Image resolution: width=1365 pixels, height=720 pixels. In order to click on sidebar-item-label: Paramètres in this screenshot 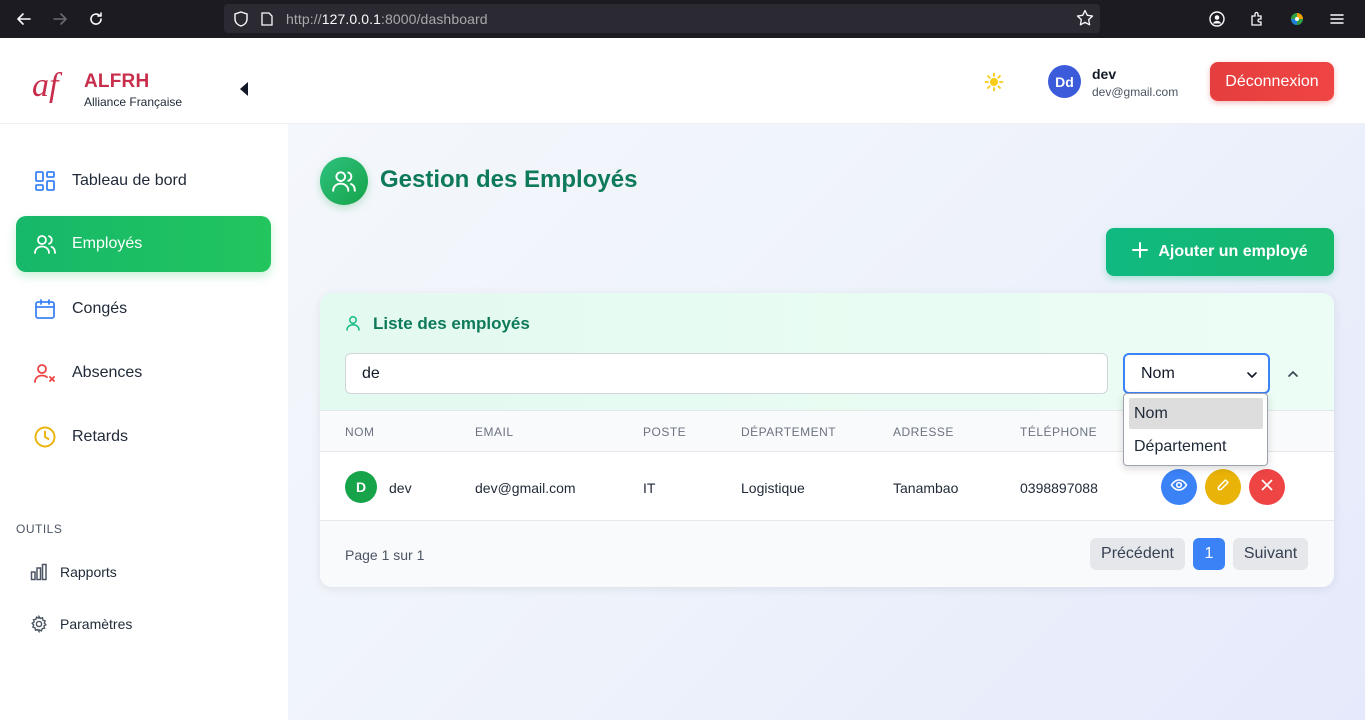, I will do `click(96, 624)`.